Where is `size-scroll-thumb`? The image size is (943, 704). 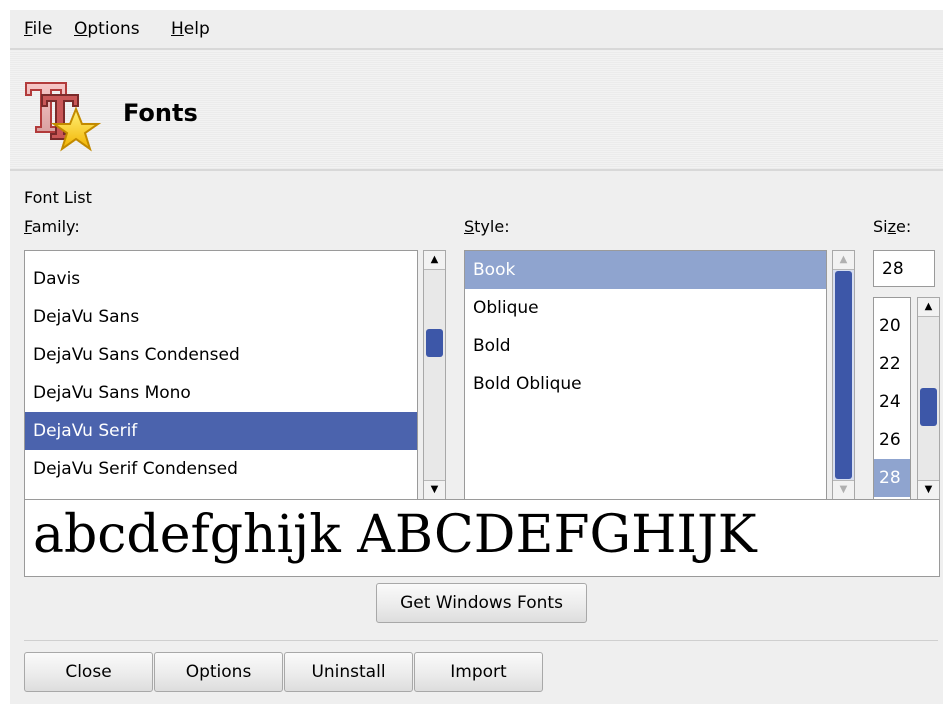 size-scroll-thumb is located at coordinates (928, 407).